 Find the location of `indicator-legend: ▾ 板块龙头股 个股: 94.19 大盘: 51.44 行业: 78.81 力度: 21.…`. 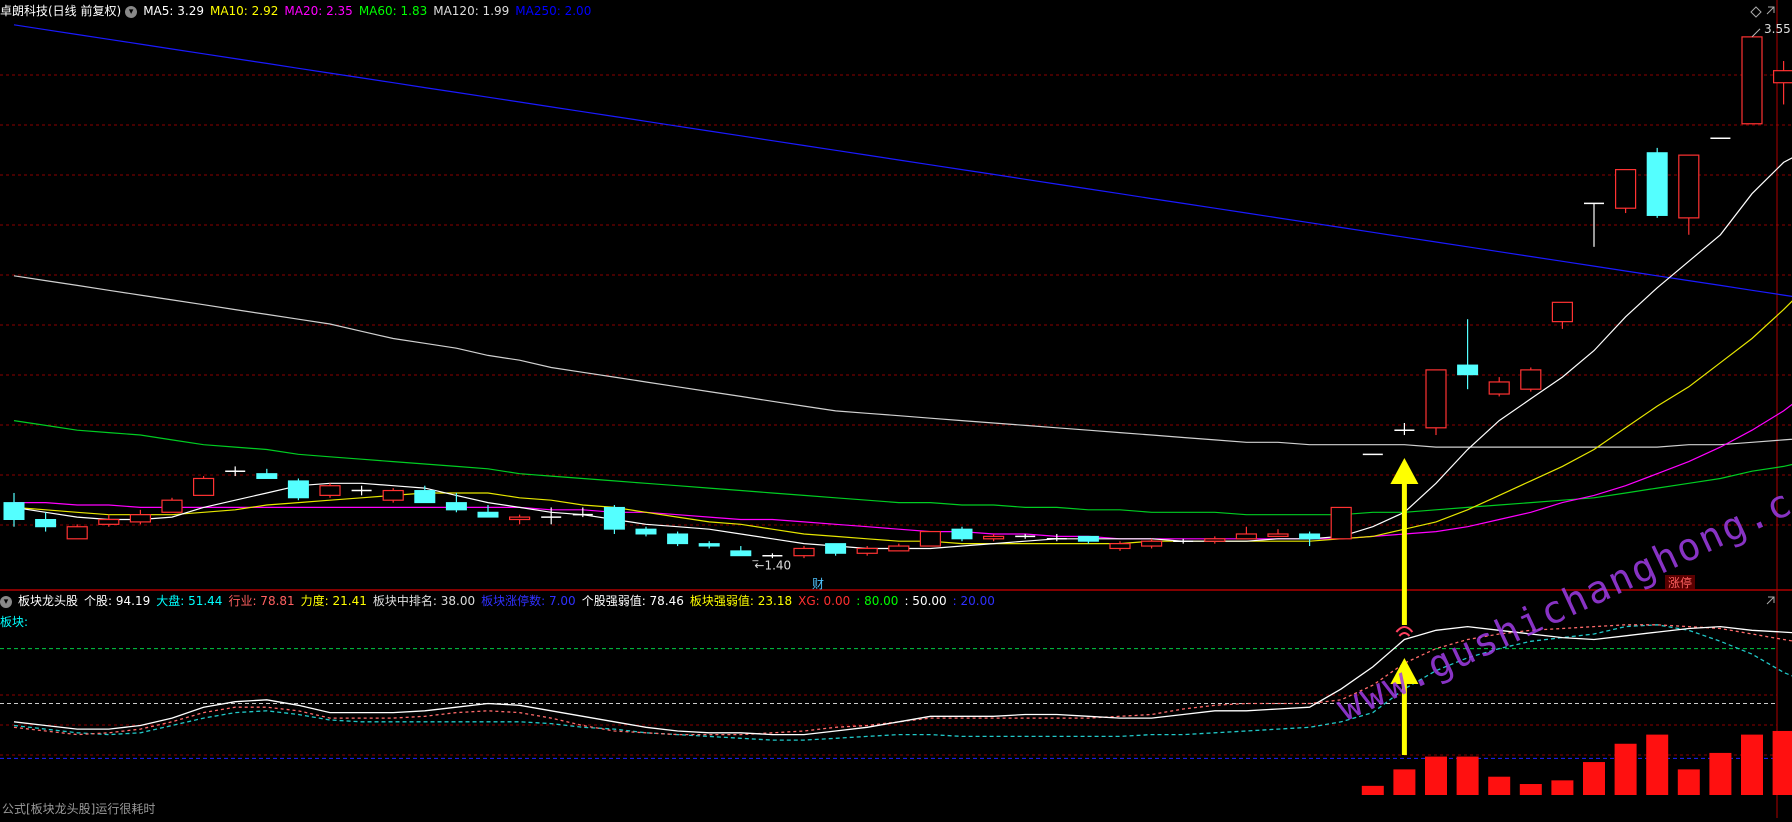

indicator-legend: ▾ 板块龙头股 个股: 94.19 大盘: 51.44 行业: 78.81 力度: 21.… is located at coordinates (500, 601).